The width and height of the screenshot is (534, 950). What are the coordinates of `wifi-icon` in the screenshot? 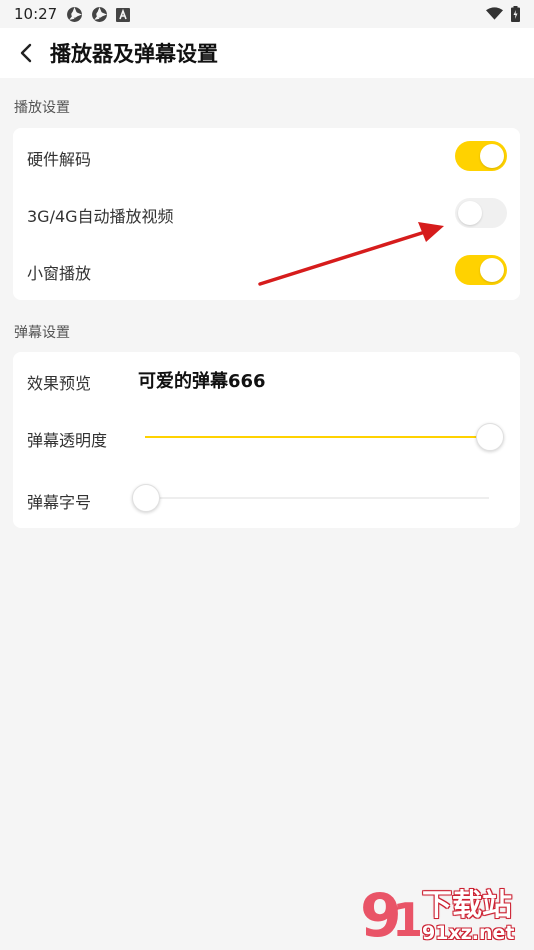 It's located at (494, 13).